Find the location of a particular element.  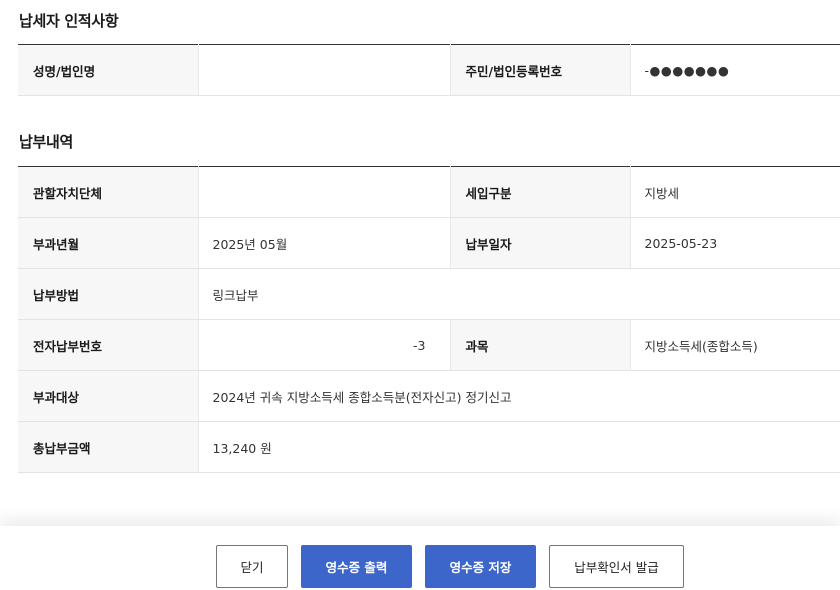

total-amount-label: 총납부금액 is located at coordinates (108, 447).